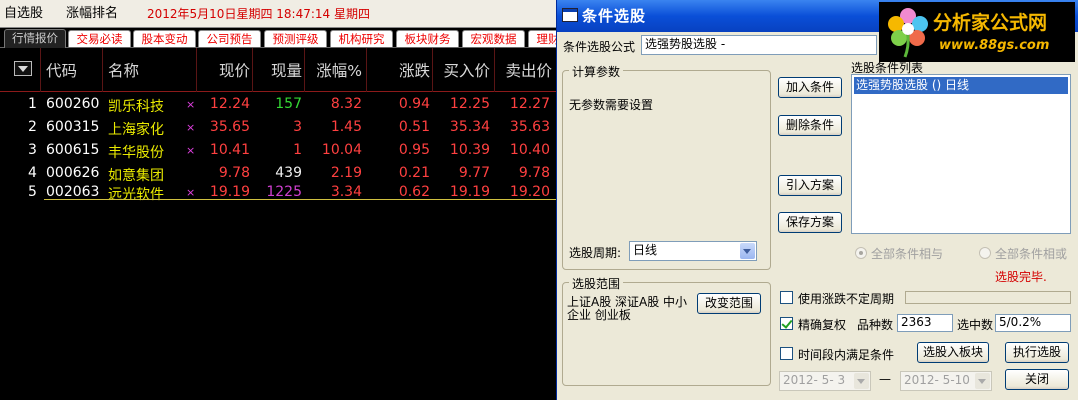  What do you see at coordinates (414, 150) in the screenshot?
I see `change: 0.95` at bounding box center [414, 150].